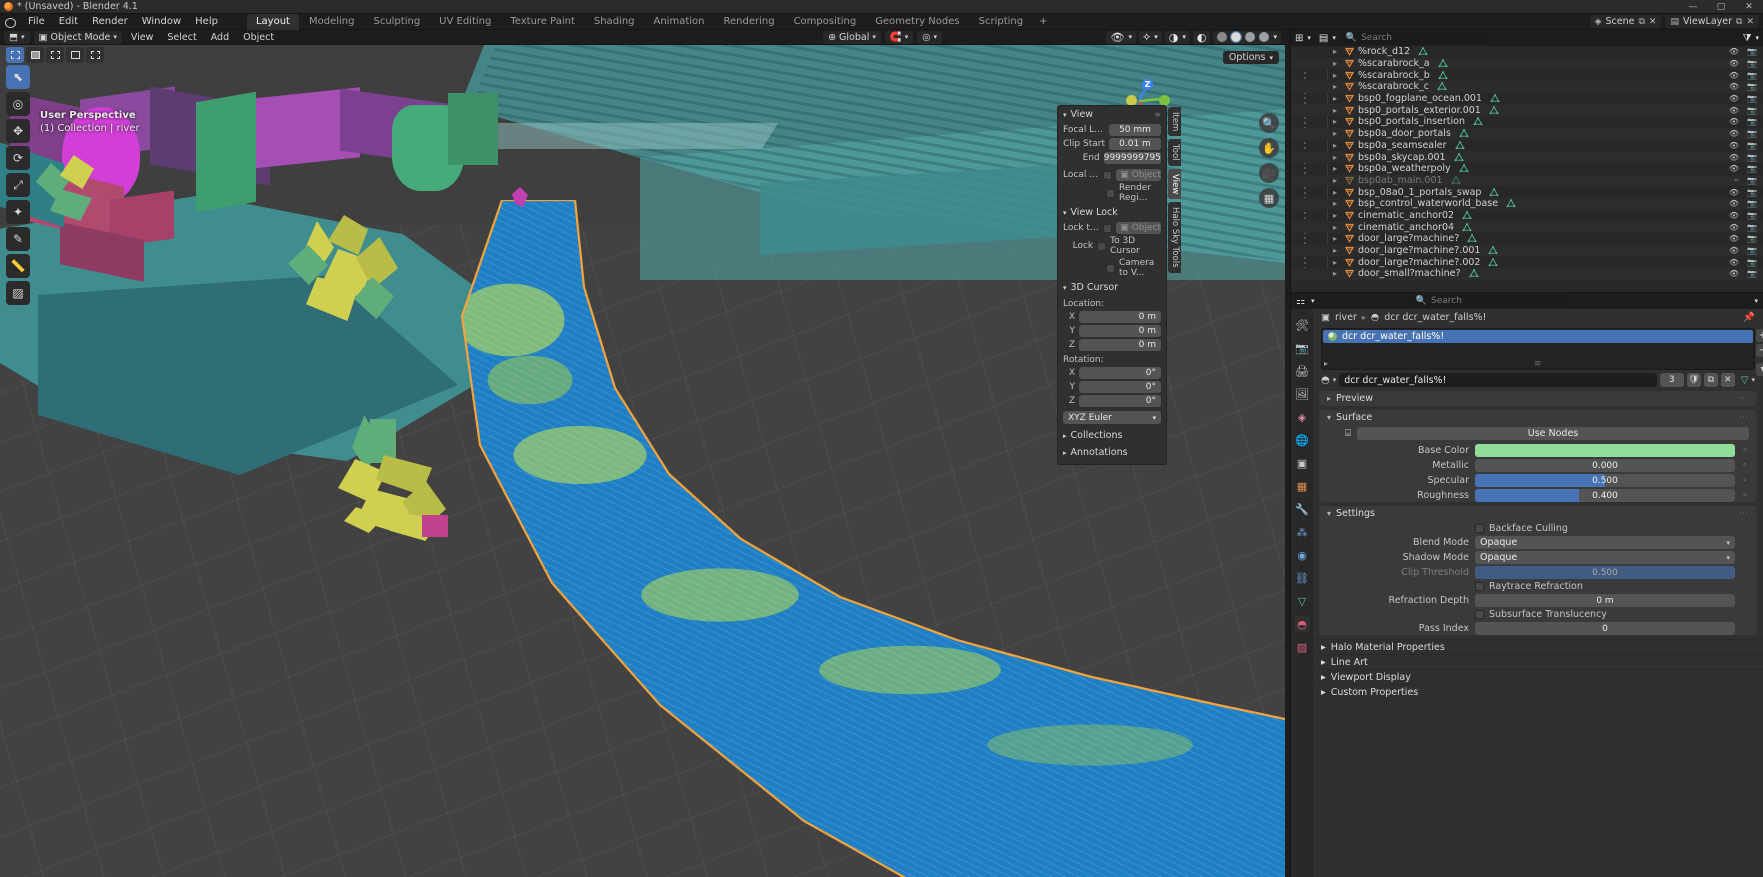 The image size is (1763, 877). Describe the element at coordinates (220, 37) in the screenshot. I see `viewport-menu-add: Add` at that location.